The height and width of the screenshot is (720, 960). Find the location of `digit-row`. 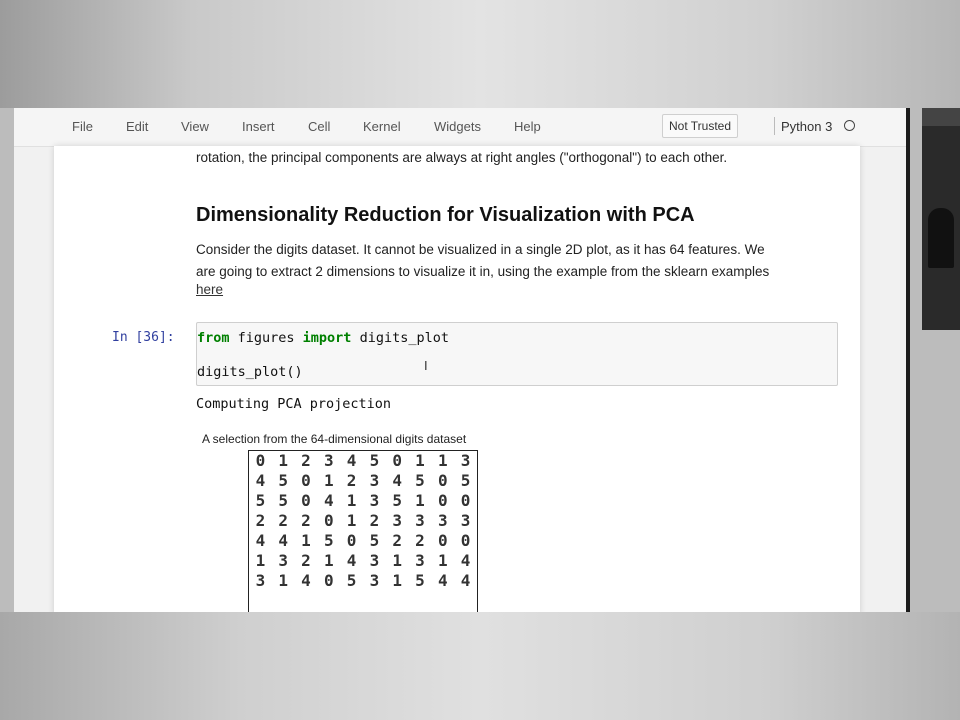

digit-row is located at coordinates (363, 601).